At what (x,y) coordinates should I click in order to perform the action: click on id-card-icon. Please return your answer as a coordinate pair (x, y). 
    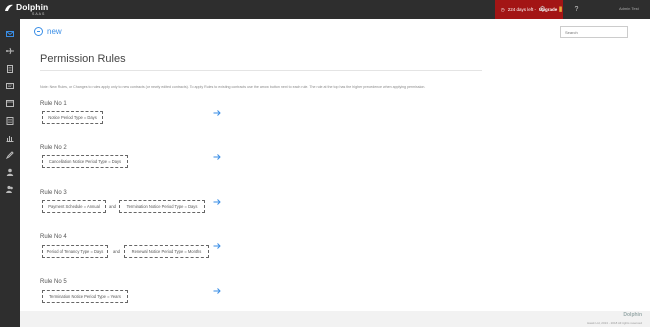
    Looking at the image, I should click on (10, 86).